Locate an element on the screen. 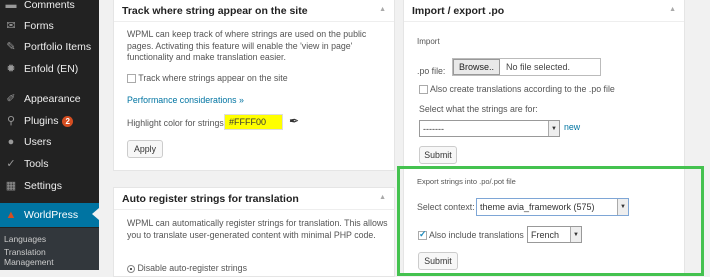 The width and height of the screenshot is (710, 277). po-file-input: Browse.. No file selected. is located at coordinates (526, 67).